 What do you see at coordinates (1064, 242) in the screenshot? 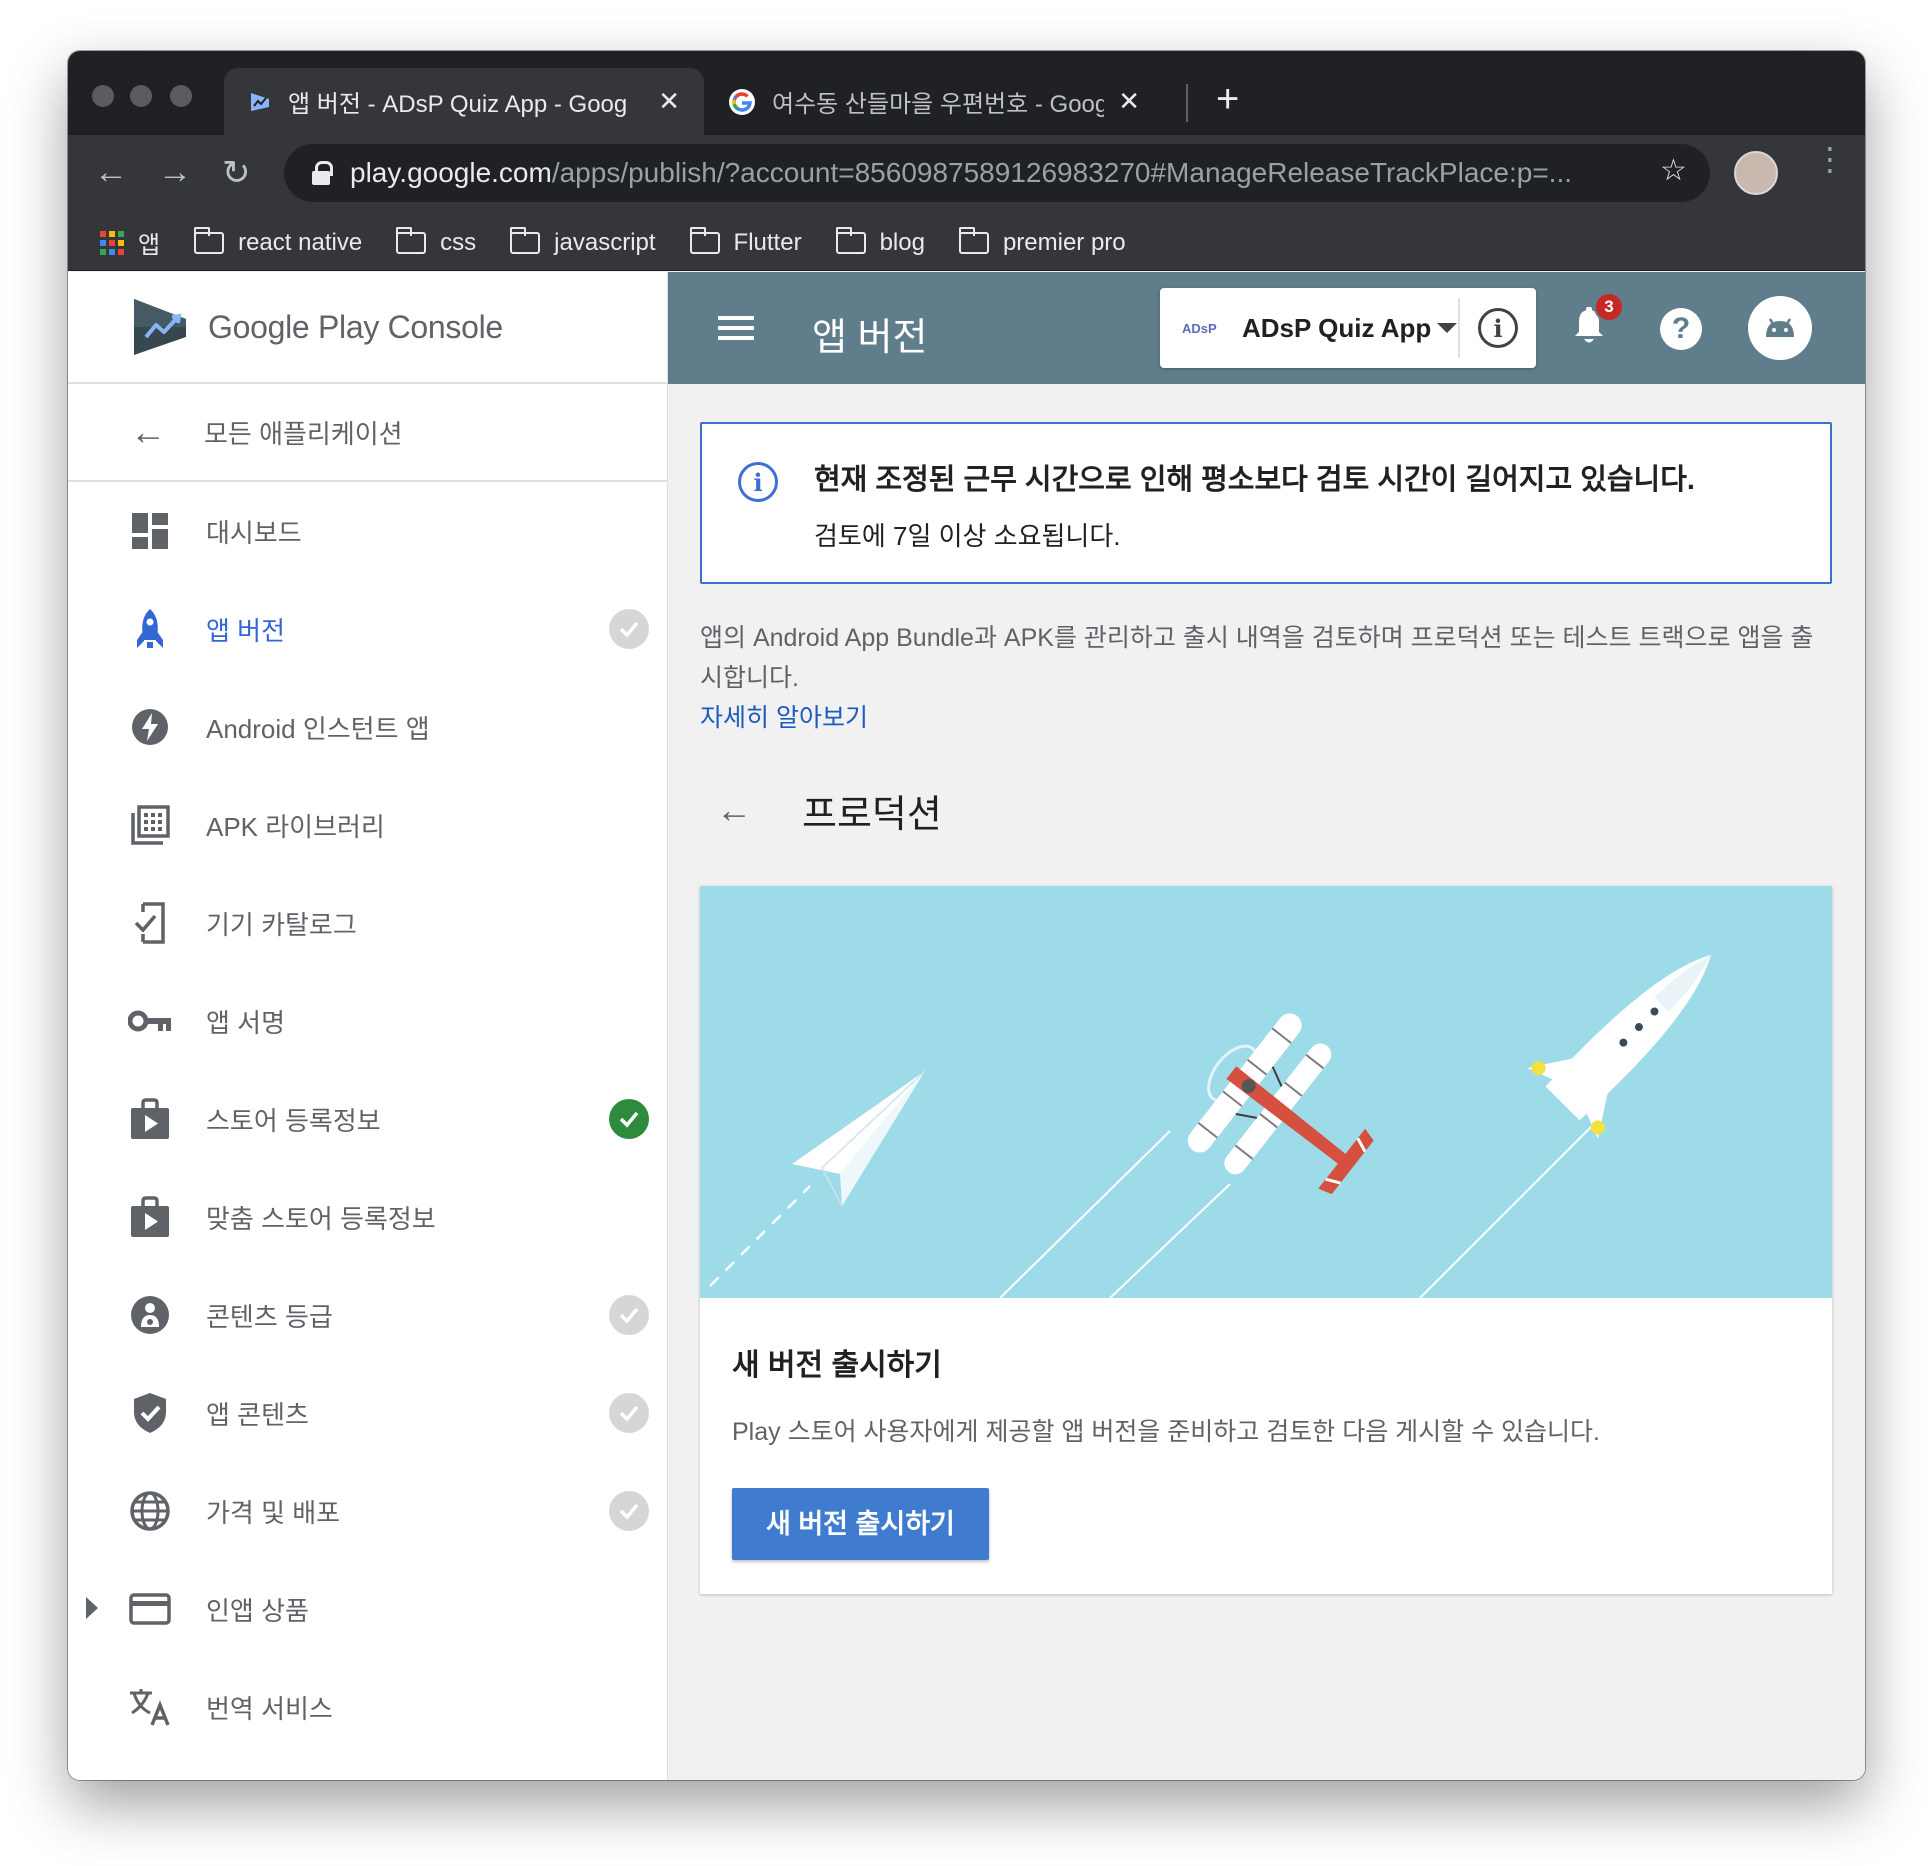
I see `bookmark-label: premier pro` at bounding box center [1064, 242].